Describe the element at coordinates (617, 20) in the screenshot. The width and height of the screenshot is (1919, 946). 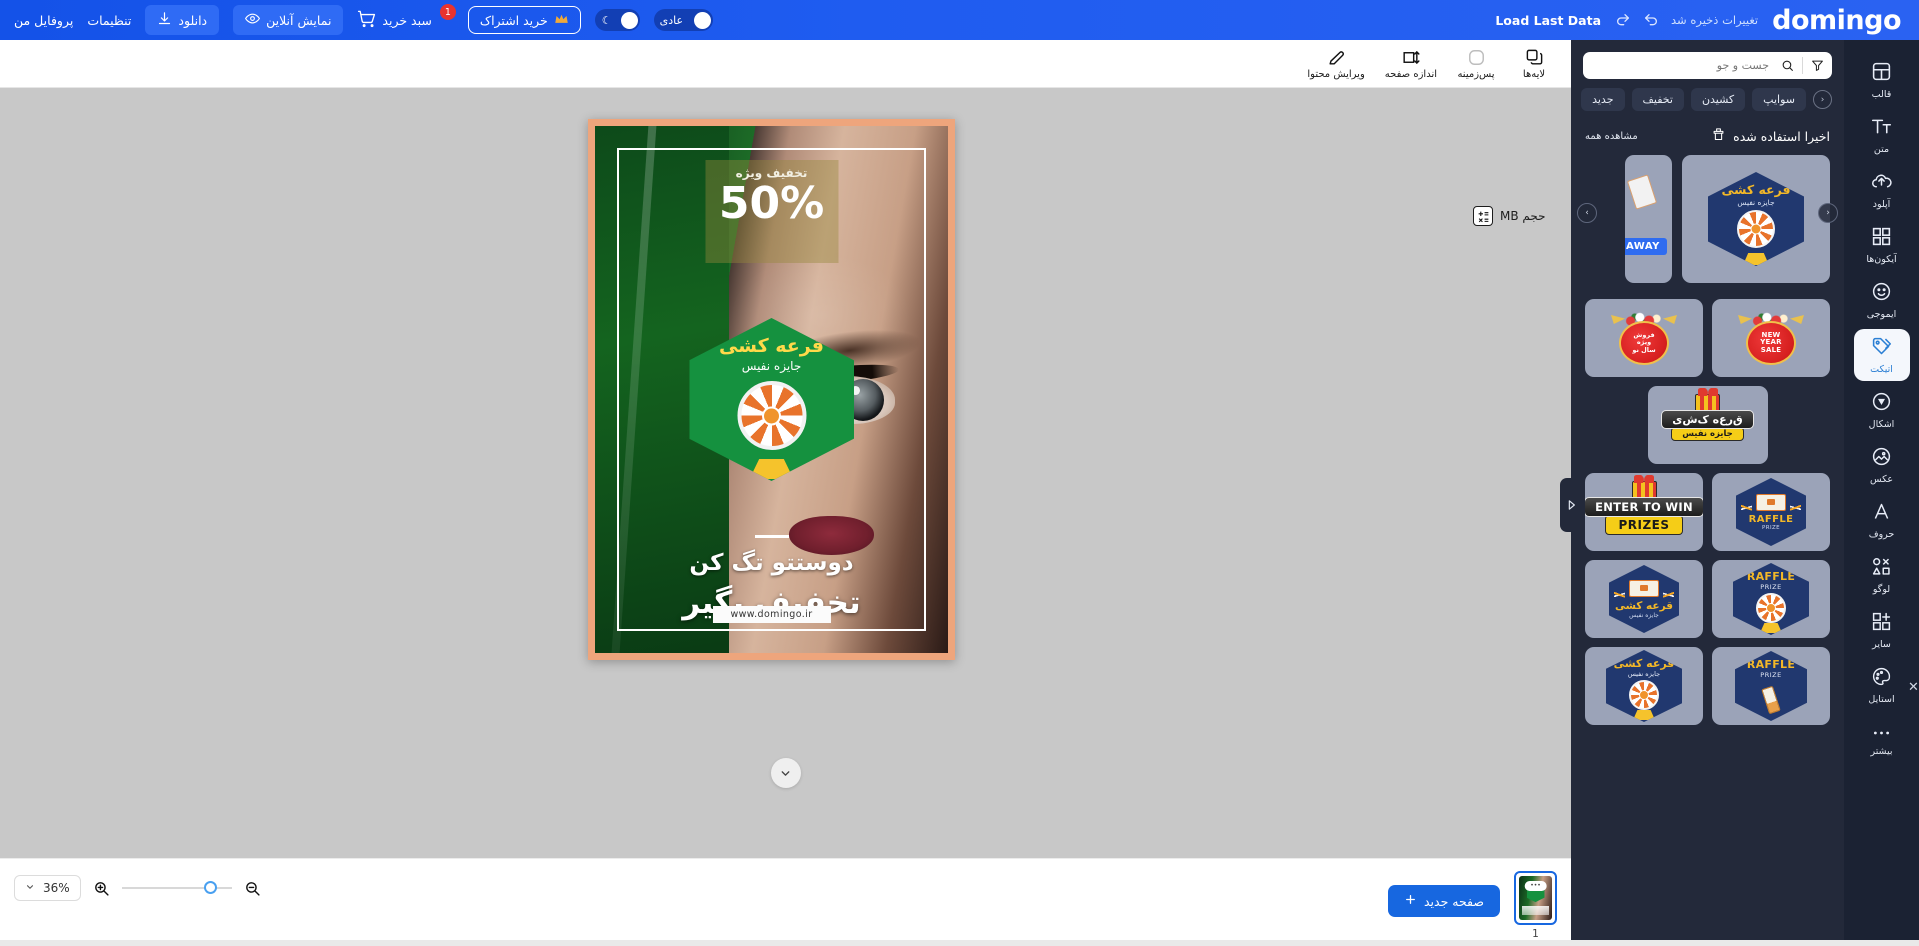
I see `dark-mode-toggle: ☾` at that location.